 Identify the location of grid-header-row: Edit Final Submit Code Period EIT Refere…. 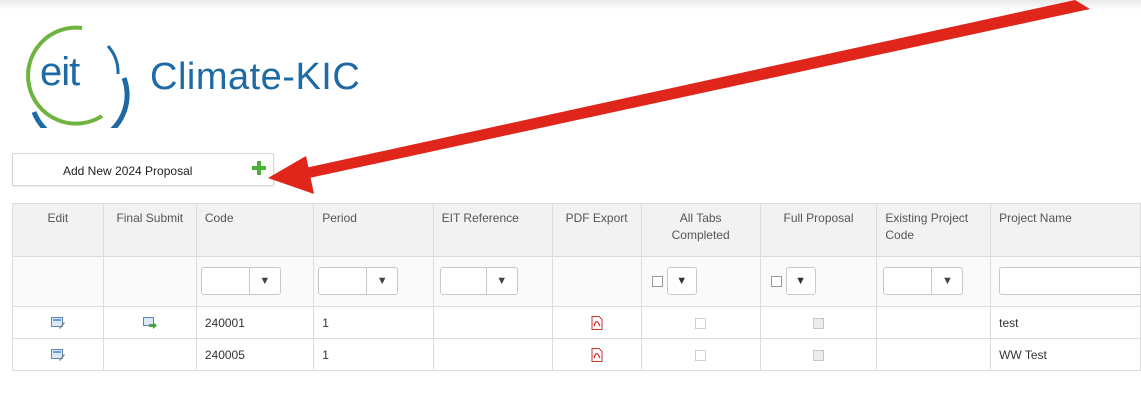
(576, 230).